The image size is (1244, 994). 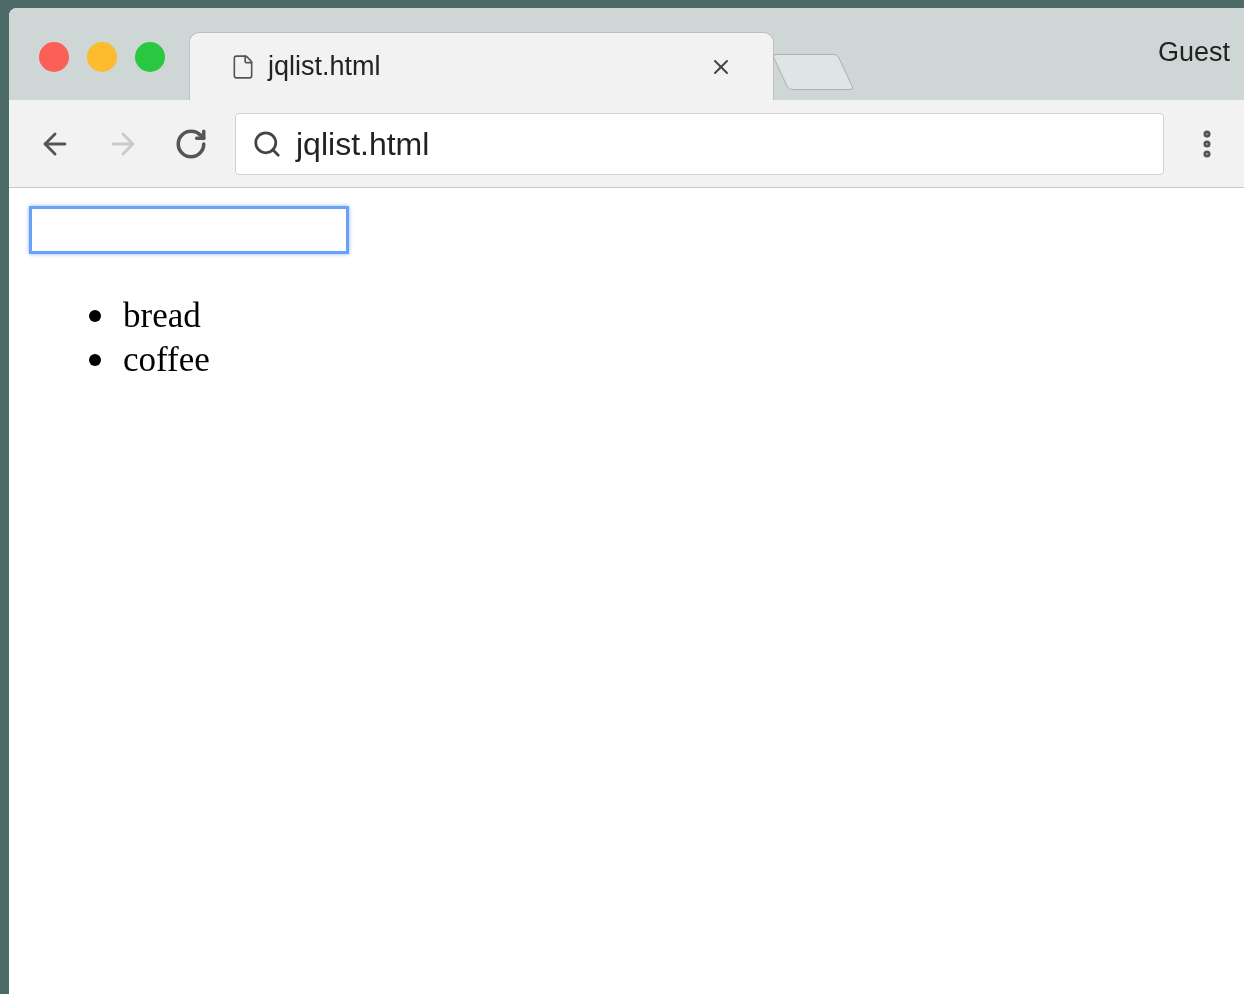 I want to click on address-bar: jqlist.html, so click(x=699, y=143).